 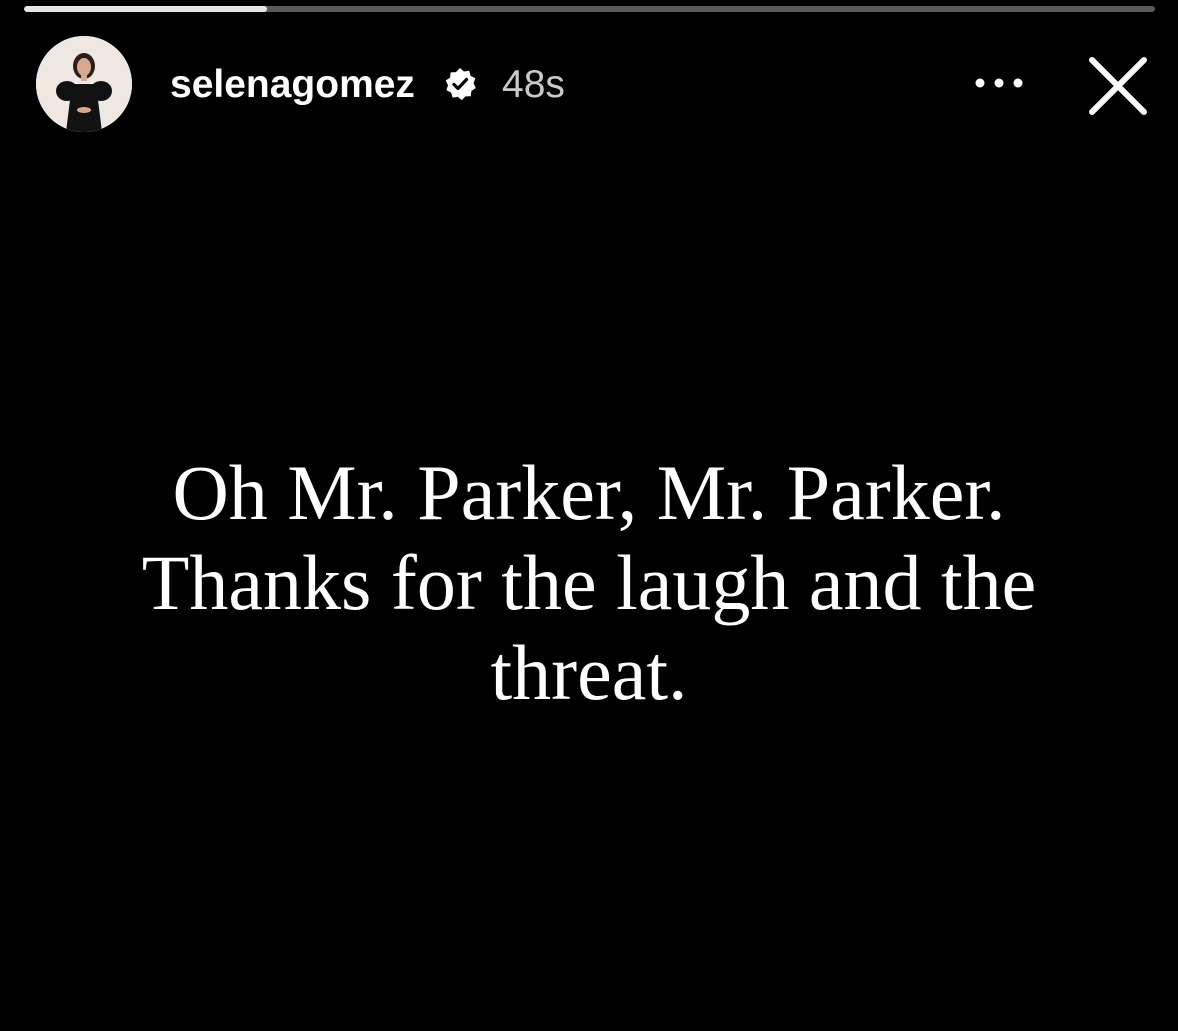 I want to click on story-text-line: Oh Mr. Parker, Mr. Parker., so click(x=589, y=492).